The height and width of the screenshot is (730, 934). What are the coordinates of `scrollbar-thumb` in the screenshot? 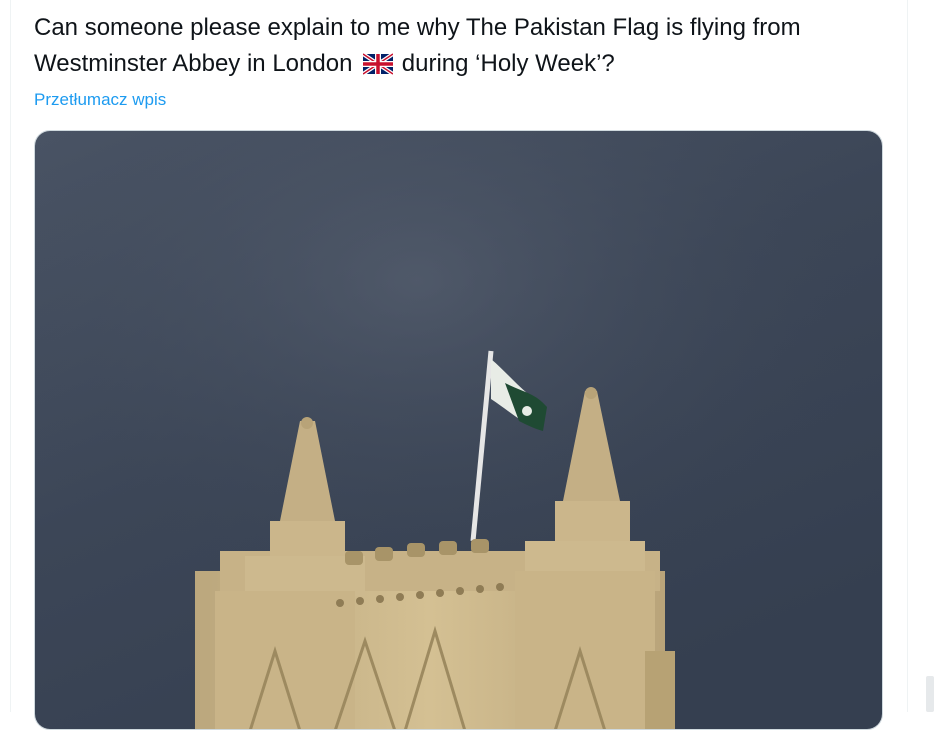 It's located at (930, 694).